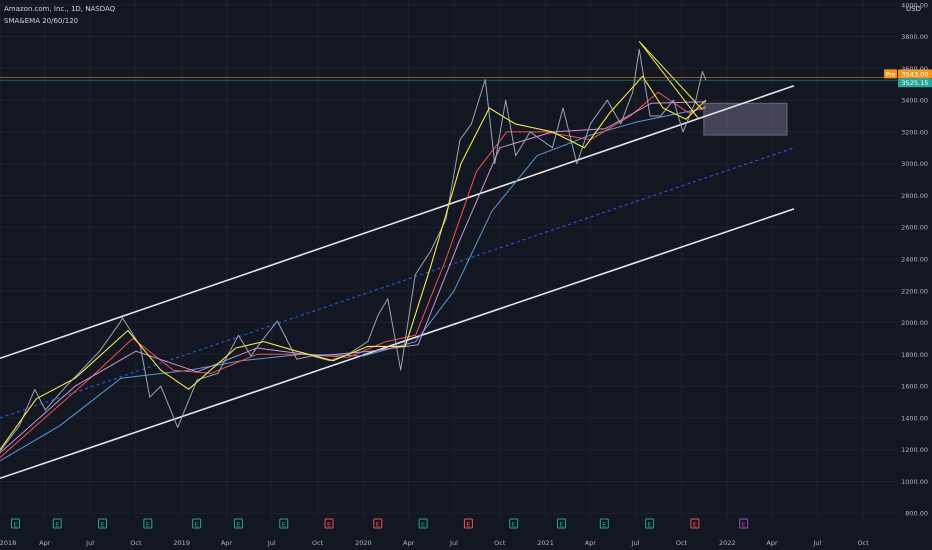 The width and height of the screenshot is (932, 550). What do you see at coordinates (181, 543) in the screenshot?
I see `x-tick-label: 2019` at bounding box center [181, 543].